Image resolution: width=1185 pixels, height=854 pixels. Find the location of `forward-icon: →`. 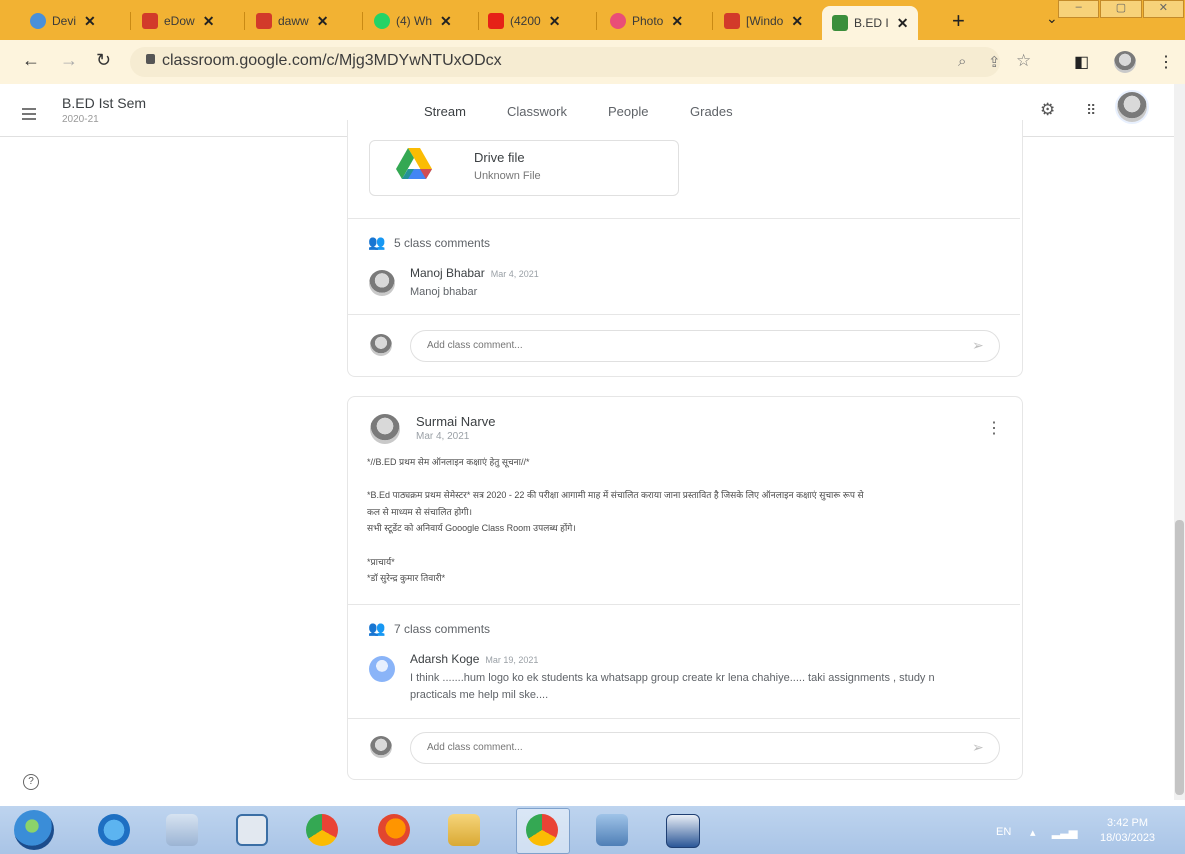

forward-icon: → is located at coordinates (69, 60).